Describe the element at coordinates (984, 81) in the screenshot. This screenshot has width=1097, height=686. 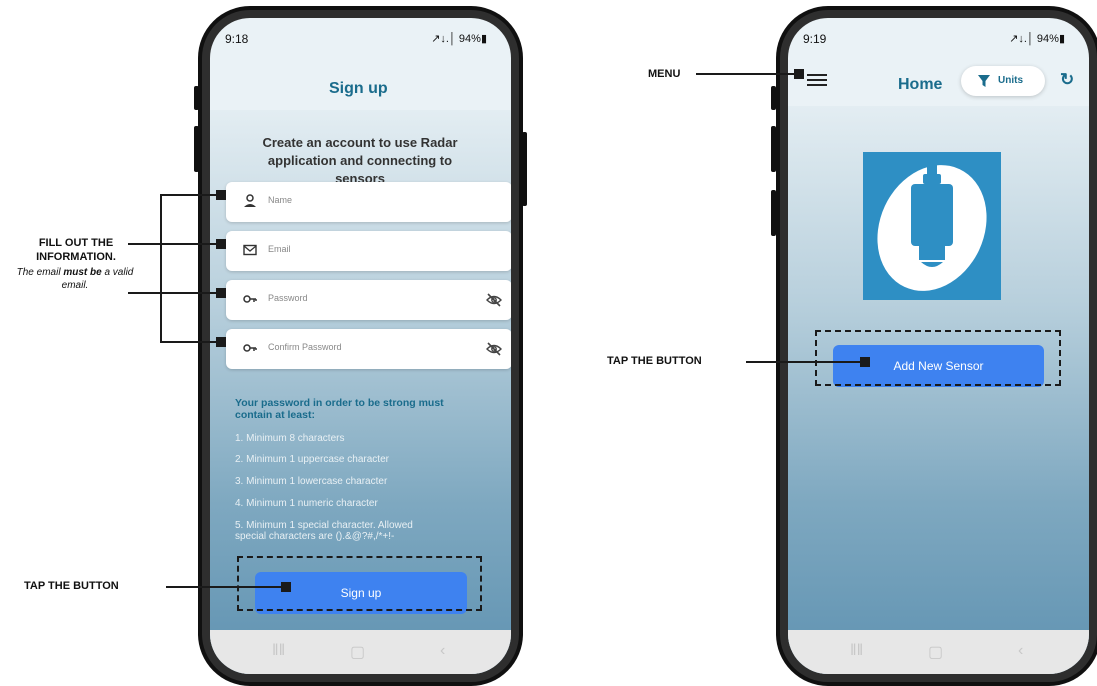
I see `filter-icon` at that location.